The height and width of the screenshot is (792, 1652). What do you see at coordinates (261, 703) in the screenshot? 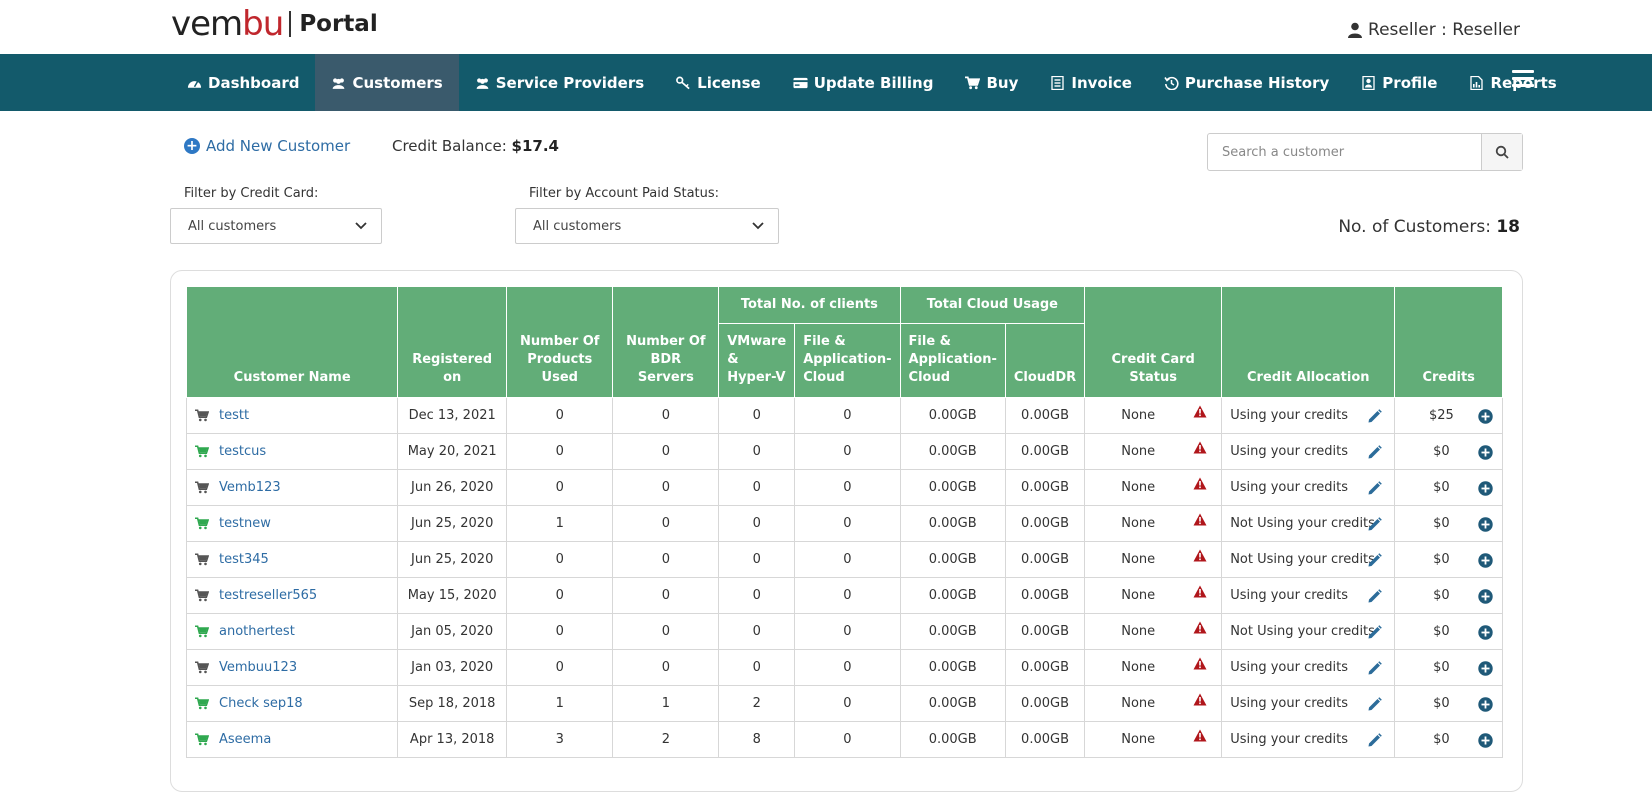
I see `customer-link: Check sep18` at bounding box center [261, 703].